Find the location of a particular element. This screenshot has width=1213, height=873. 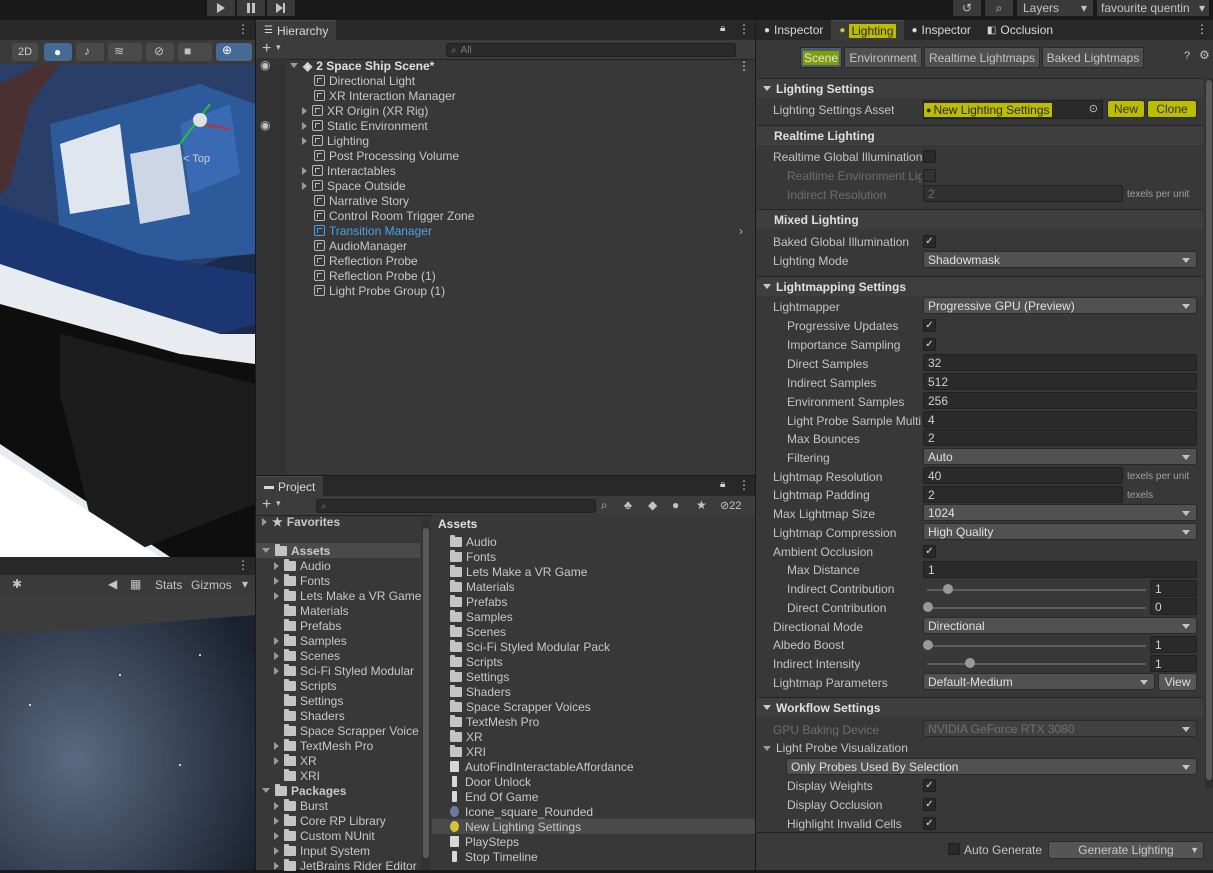

realtime-lighting-header: Realtime Lighting is located at coordinates (980, 135).